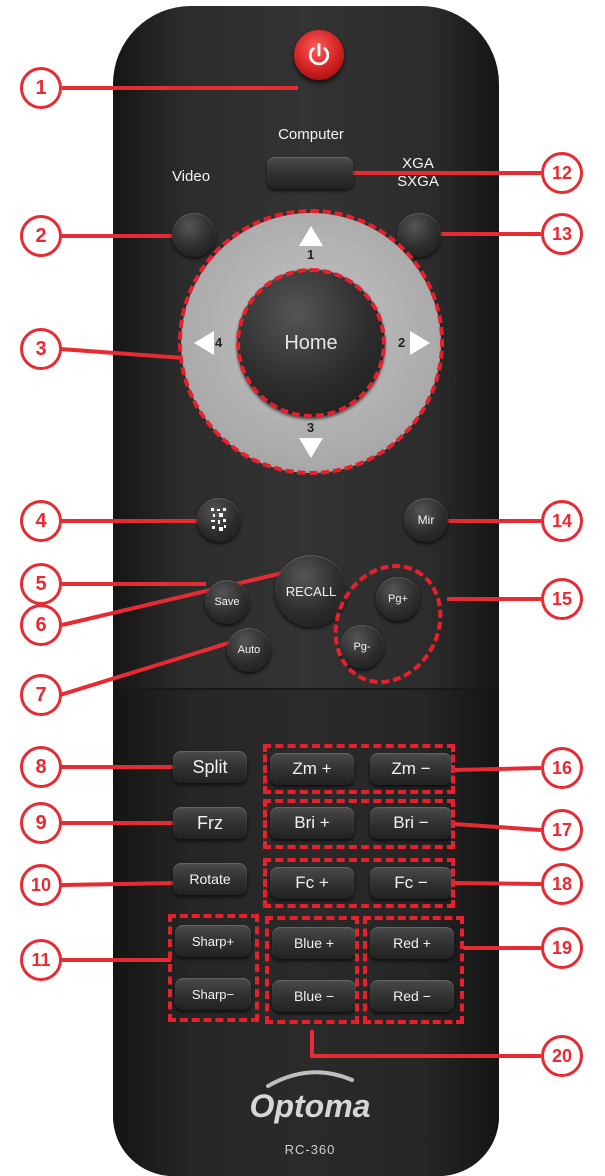 This screenshot has width=605, height=1176. I want to click on xga-label: XGA, so click(418, 163).